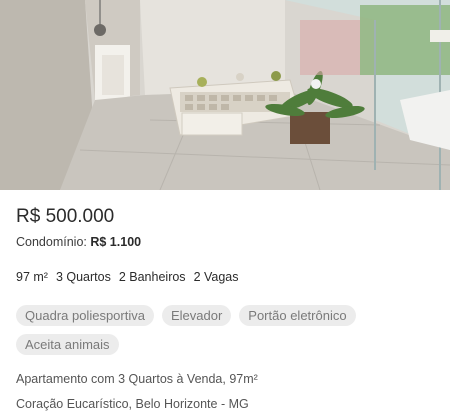  Describe the element at coordinates (83, 277) in the screenshot. I see `feature-bedrooms: 3 Quartos` at that location.